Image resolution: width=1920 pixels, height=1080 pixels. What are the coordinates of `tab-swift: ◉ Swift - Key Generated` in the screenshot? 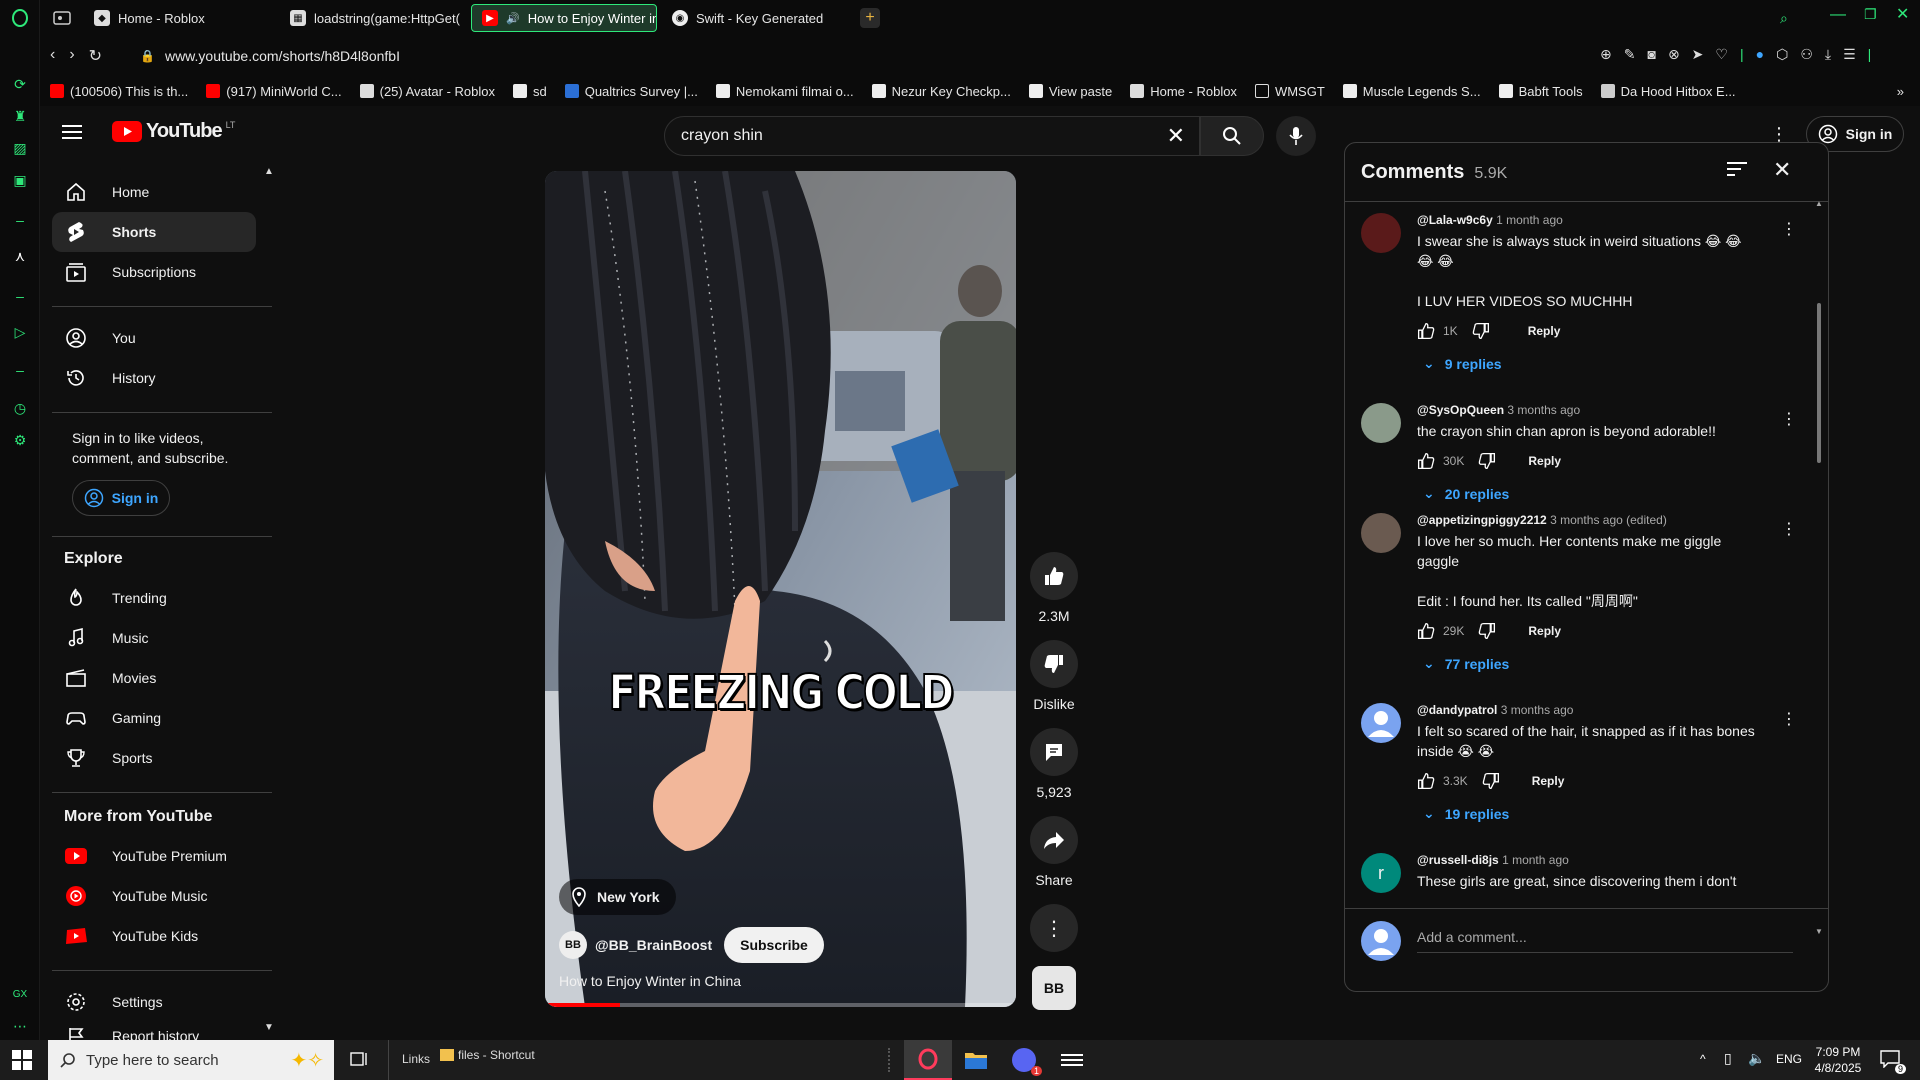 It's located at (762, 18).